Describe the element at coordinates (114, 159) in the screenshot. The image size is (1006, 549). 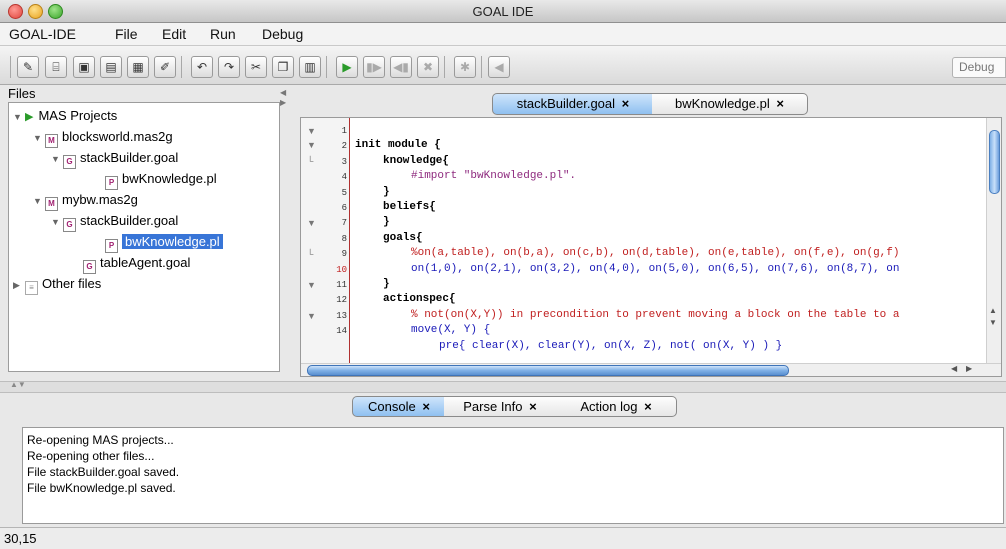
I see `tree-node-stackbuilder-1: ▼ GstackBuilder.goal` at that location.